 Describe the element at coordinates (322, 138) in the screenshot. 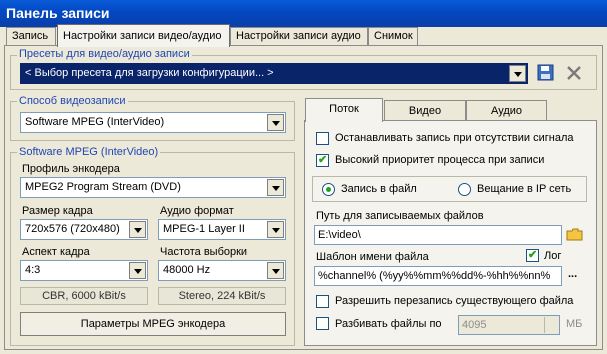

I see `stop-on-no-signal-checkbox` at that location.